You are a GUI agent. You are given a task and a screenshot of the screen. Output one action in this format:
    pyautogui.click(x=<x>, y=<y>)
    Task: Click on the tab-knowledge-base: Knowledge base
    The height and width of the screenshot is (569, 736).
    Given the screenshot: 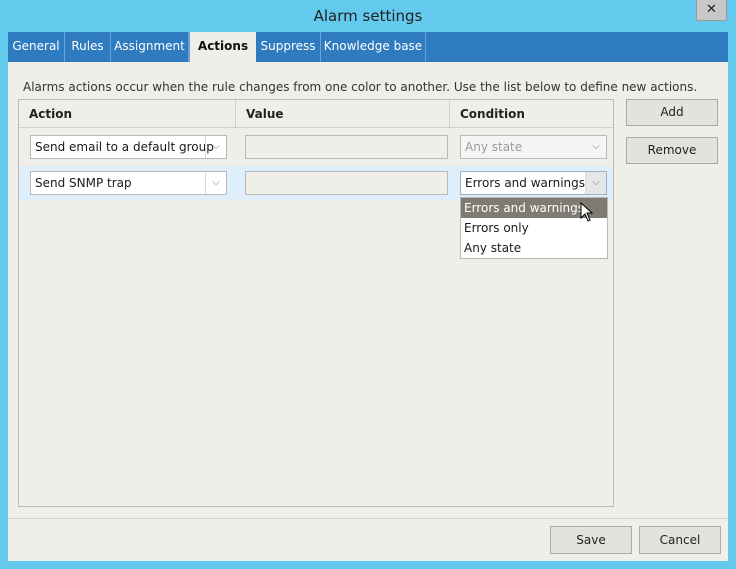 What is the action you would take?
    pyautogui.click(x=373, y=47)
    